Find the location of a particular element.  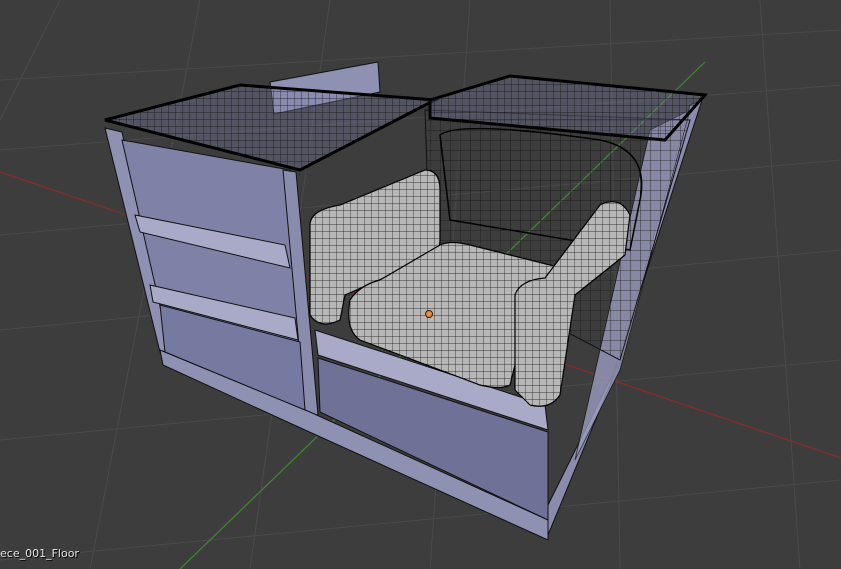

active-object-name: ece_001_Floor is located at coordinates (39, 553).